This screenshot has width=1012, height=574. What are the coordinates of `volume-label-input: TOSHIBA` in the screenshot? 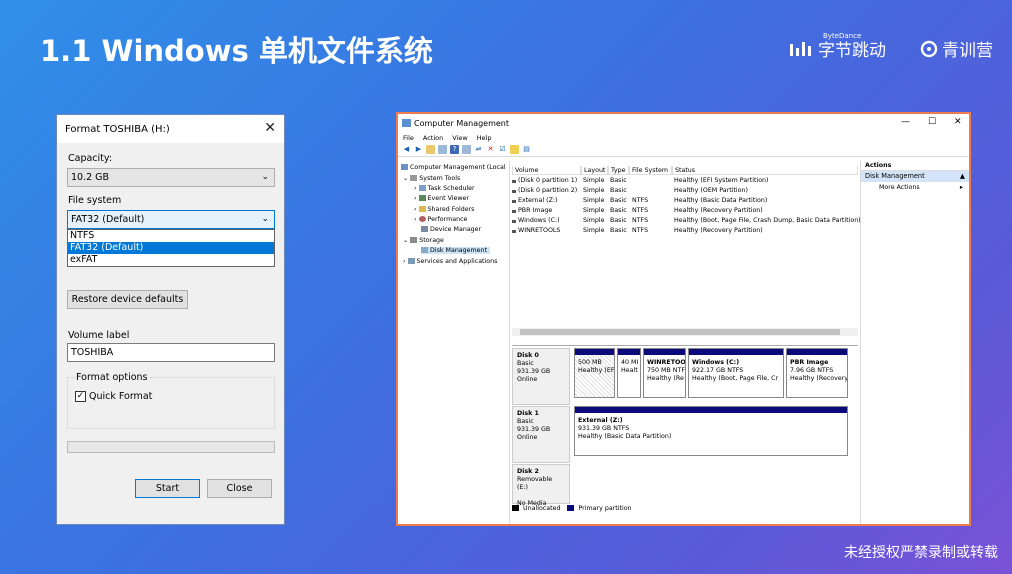 It's located at (171, 352).